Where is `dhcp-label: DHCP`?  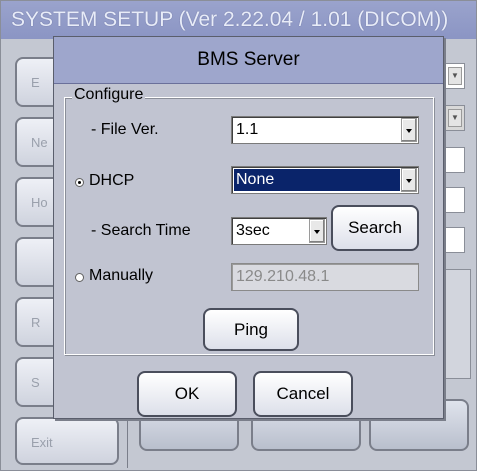
dhcp-label: DHCP is located at coordinates (112, 180).